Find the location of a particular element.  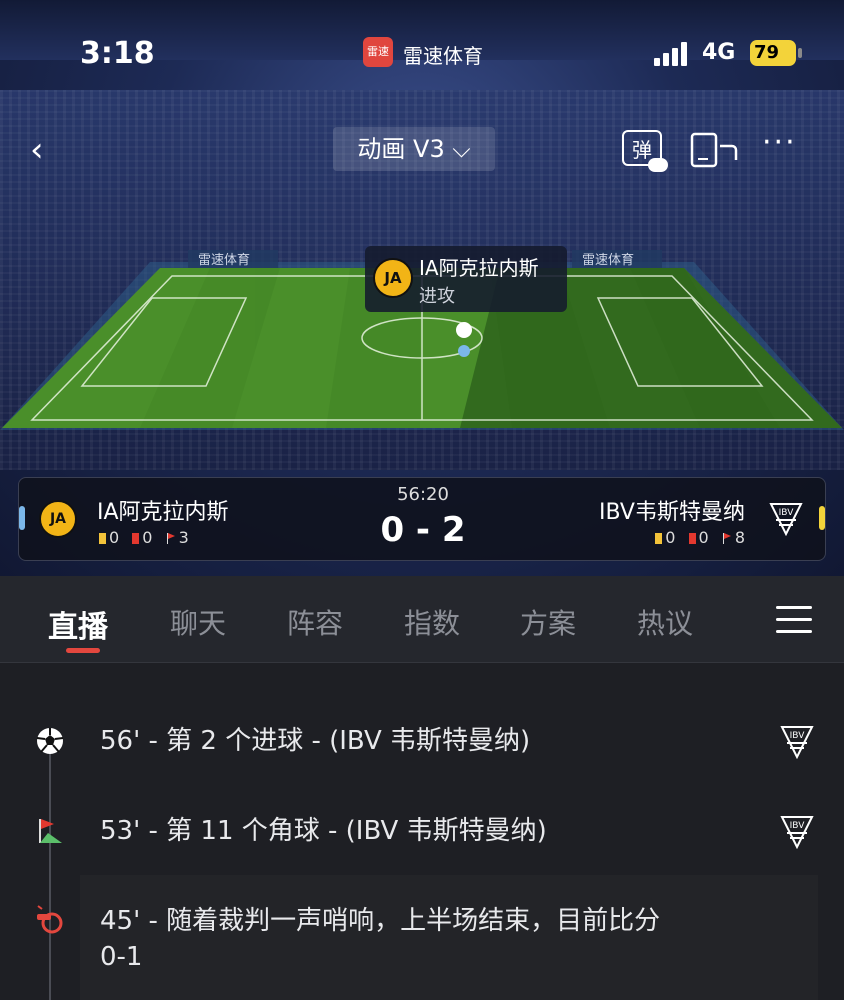

active-tab-indicator is located at coordinates (83, 650).